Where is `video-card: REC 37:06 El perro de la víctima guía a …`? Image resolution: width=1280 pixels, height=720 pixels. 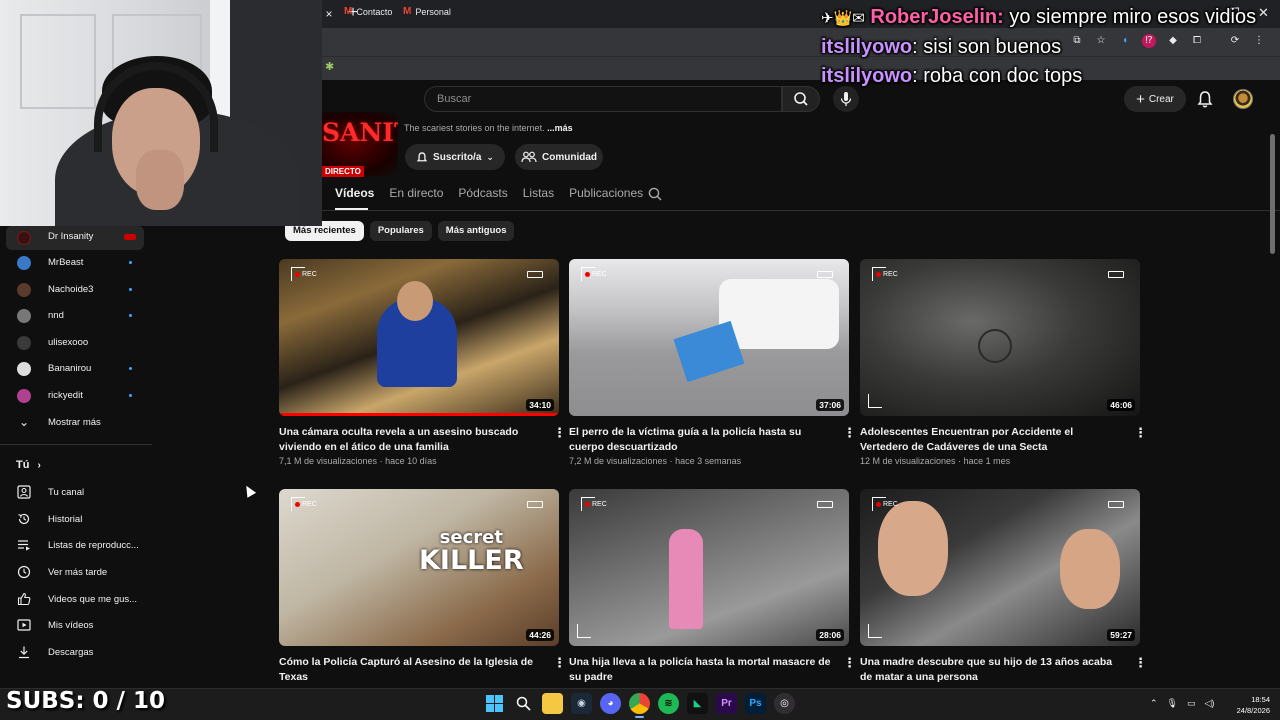
video-card: REC 37:06 El perro de la víctima guía a … is located at coordinates (712, 362).